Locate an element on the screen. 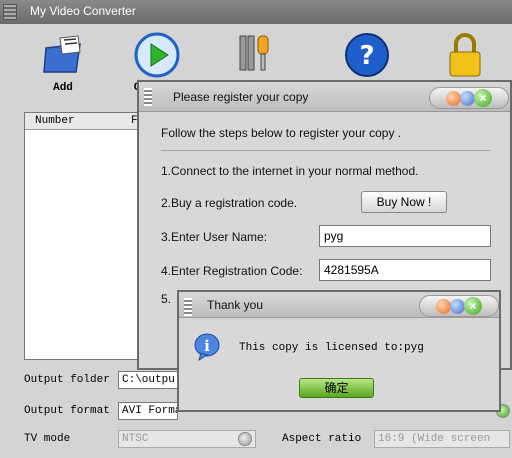  step-5: 5. is located at coordinates (166, 299).